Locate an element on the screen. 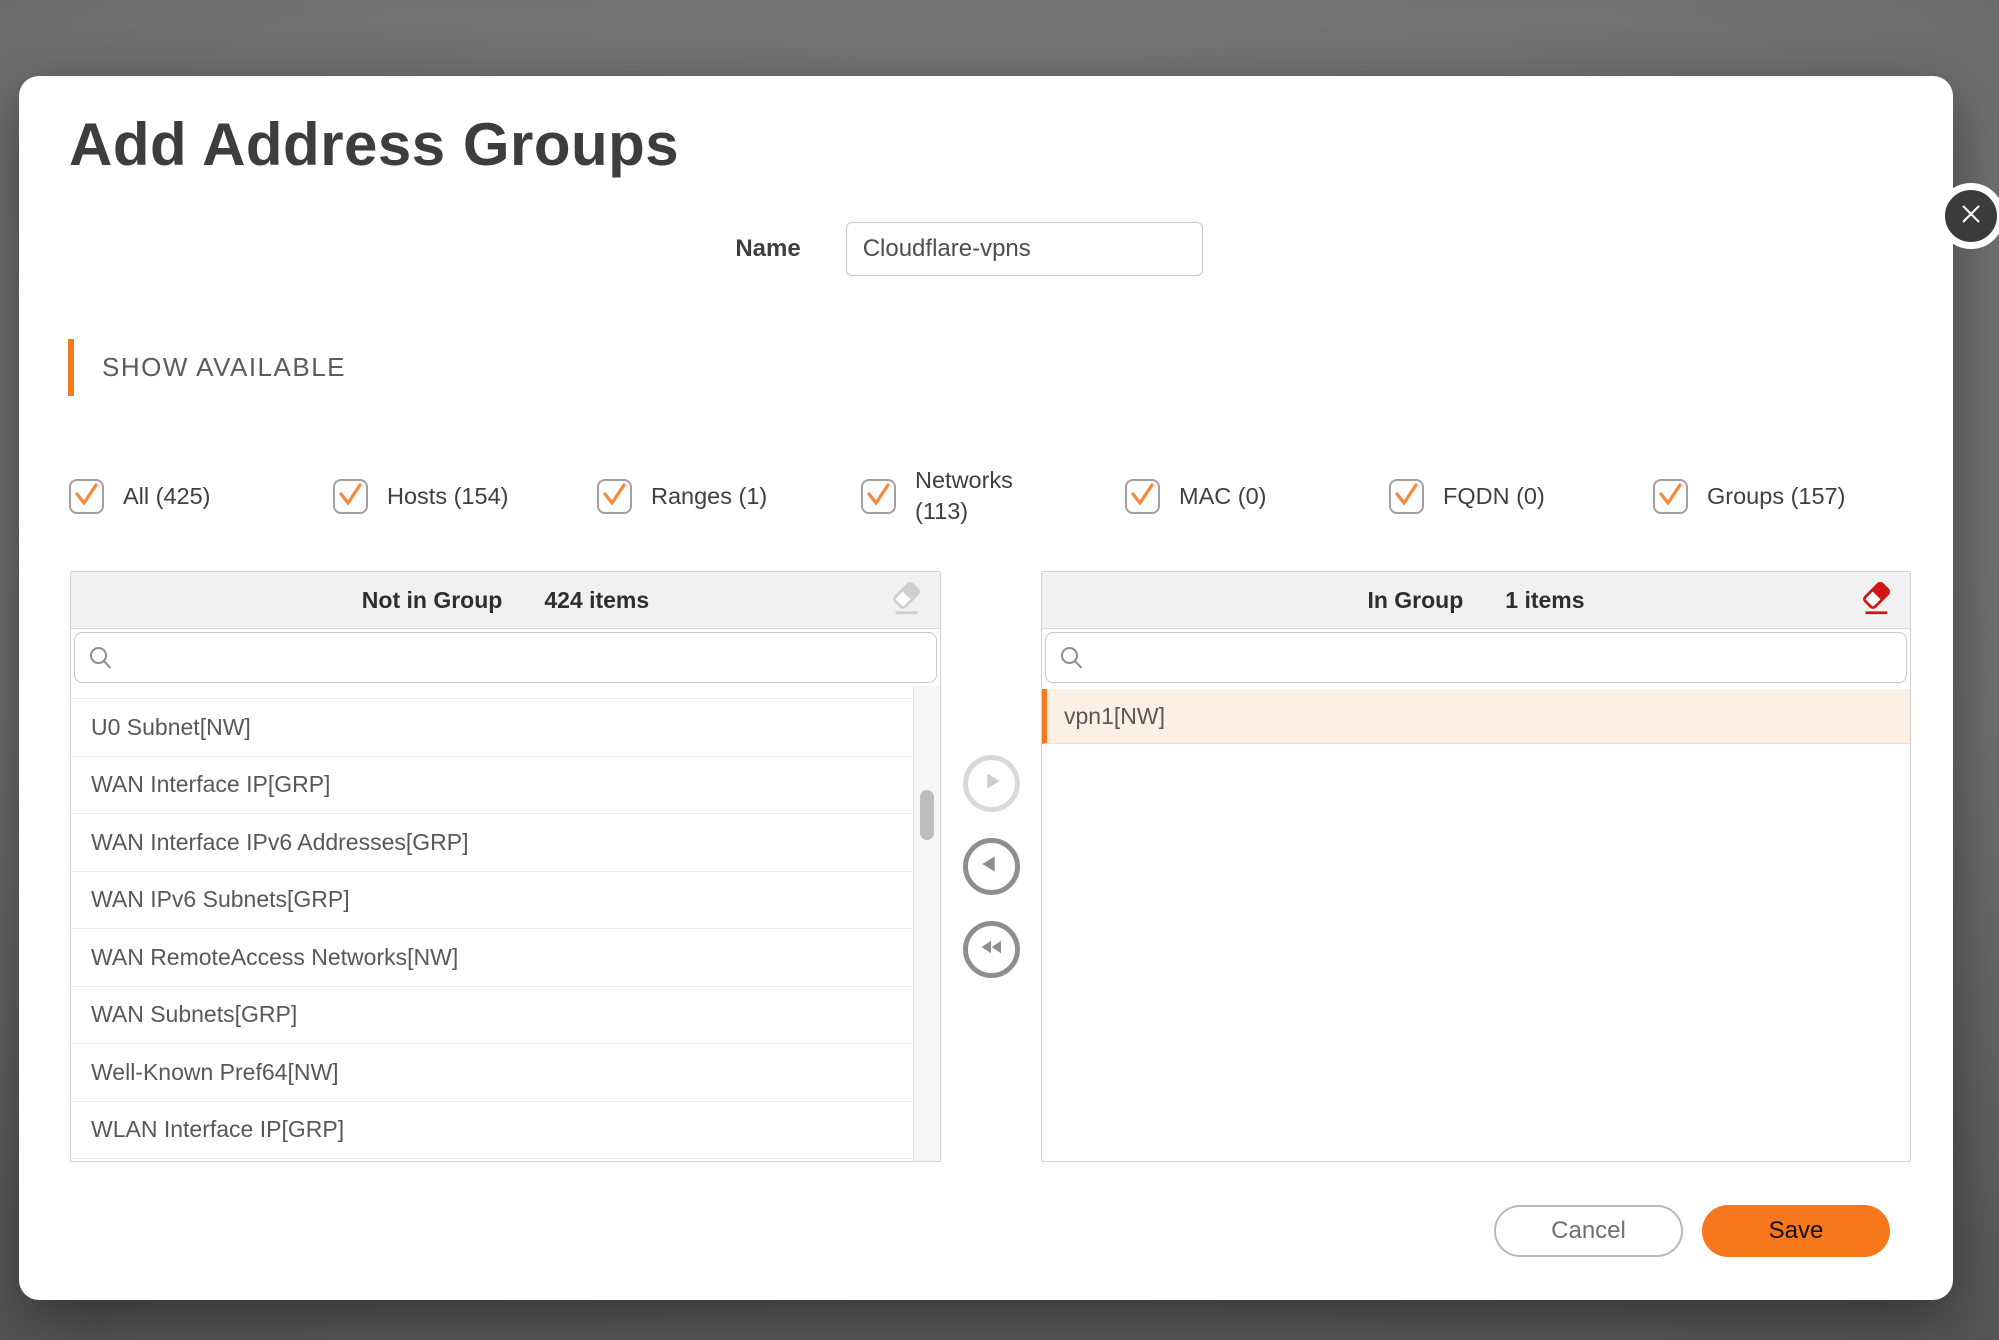 This screenshot has width=1999, height=1340. in-group-search is located at coordinates (1476, 657).